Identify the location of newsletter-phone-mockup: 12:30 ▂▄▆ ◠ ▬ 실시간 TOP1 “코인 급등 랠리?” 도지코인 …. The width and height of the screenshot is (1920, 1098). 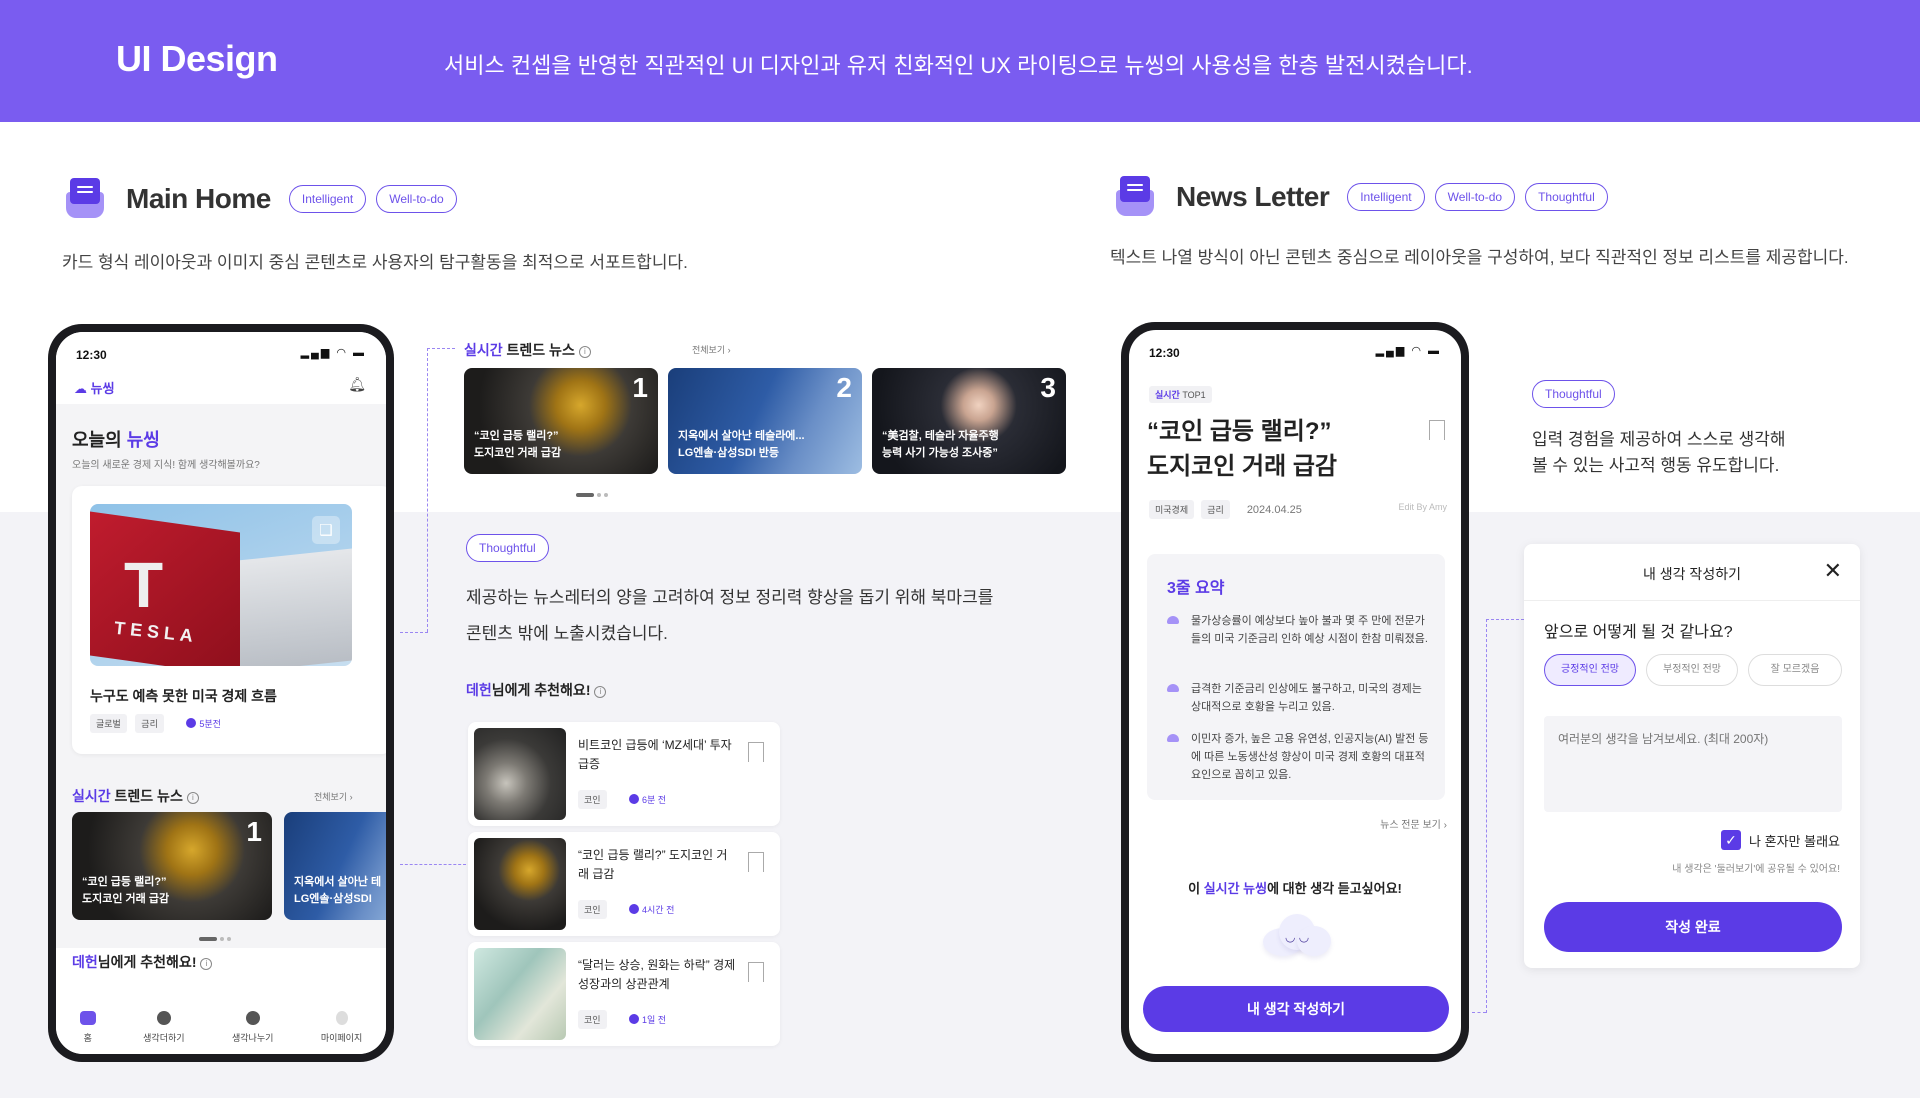
(1295, 692).